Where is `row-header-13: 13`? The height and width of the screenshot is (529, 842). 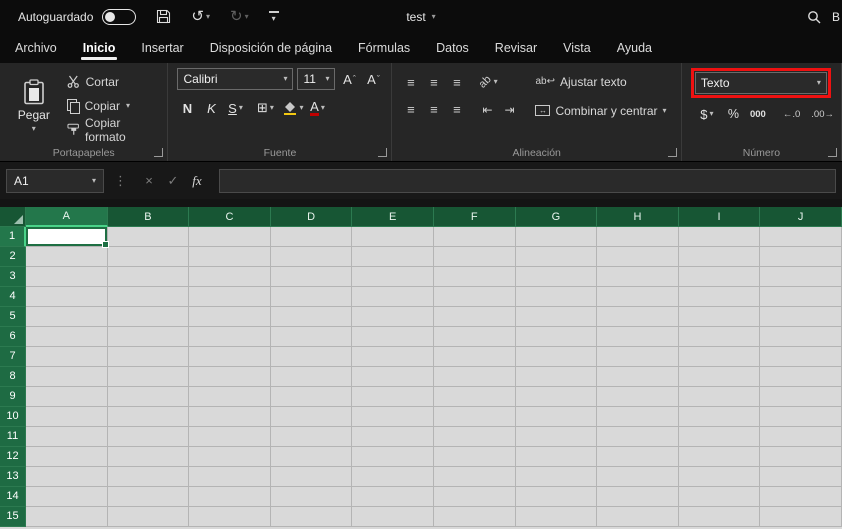
row-header-13: 13 is located at coordinates (13, 477).